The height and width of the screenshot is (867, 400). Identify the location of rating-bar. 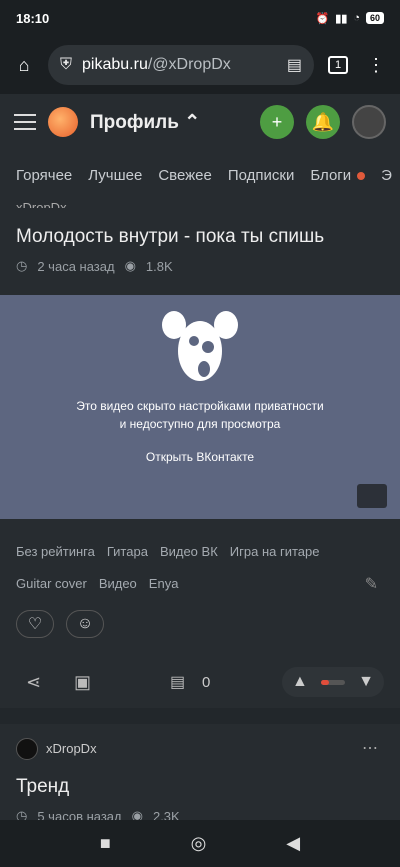
(333, 682).